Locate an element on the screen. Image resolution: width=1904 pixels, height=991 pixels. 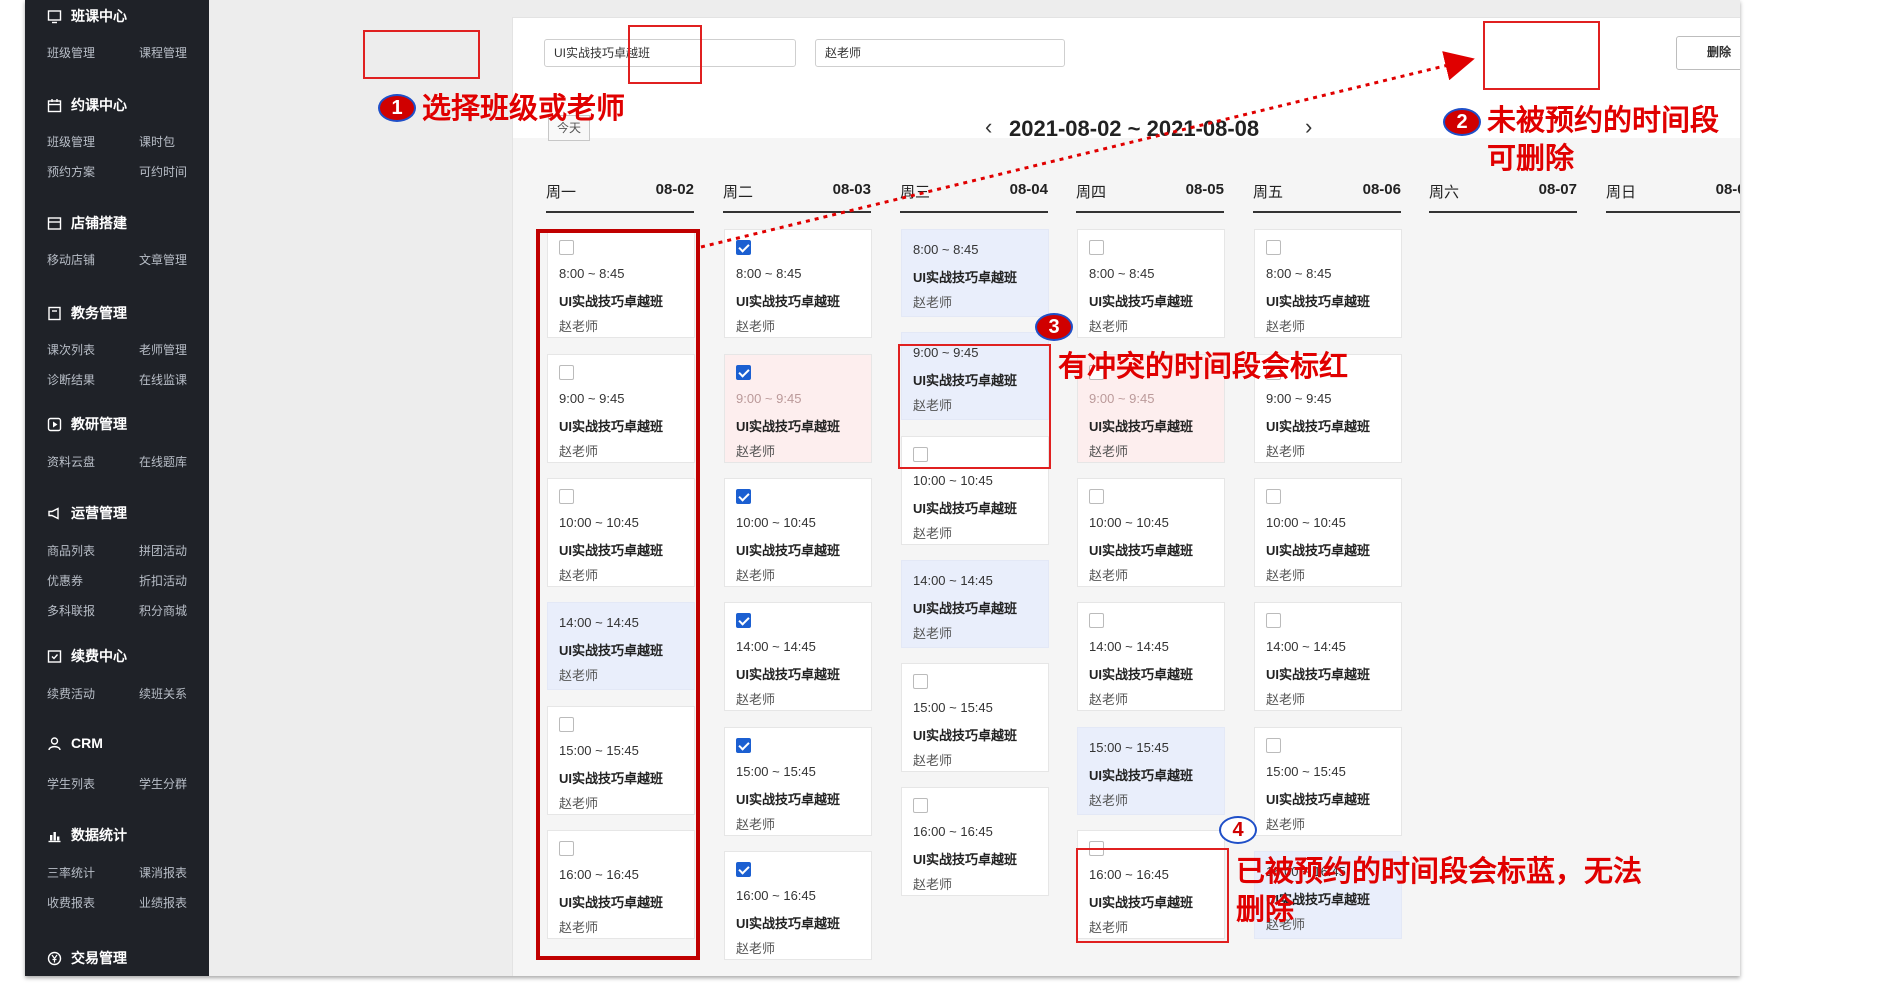
annotation-text-2: 未被预约的时间段可删除 is located at coordinates (1603, 140).